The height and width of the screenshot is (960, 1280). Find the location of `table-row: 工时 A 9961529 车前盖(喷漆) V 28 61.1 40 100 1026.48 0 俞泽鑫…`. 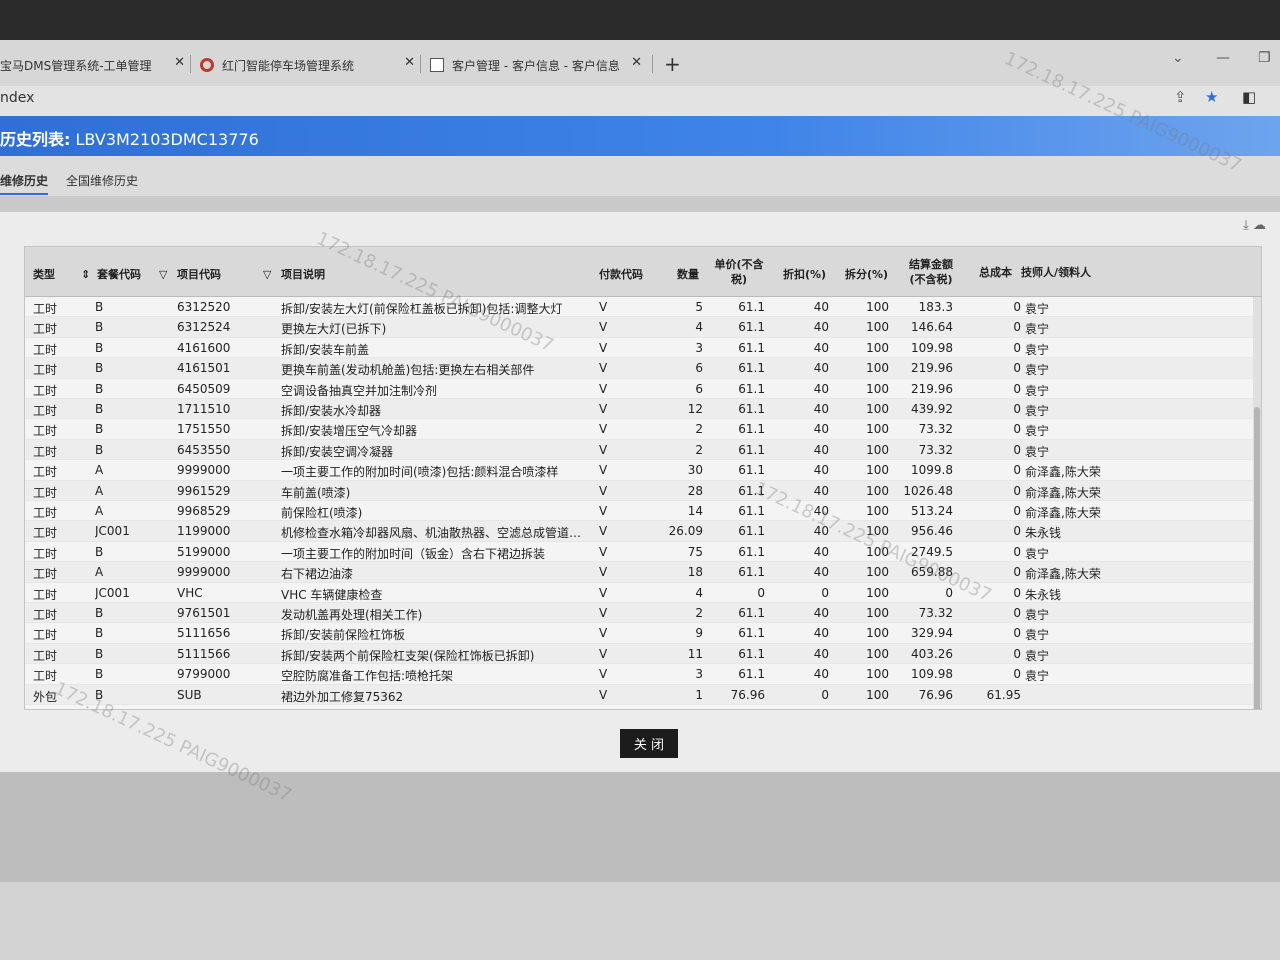

table-row: 工时 A 9961529 车前盖(喷漆) V 28 61.1 40 100 1026.48 0 俞泽鑫… is located at coordinates (643, 490).